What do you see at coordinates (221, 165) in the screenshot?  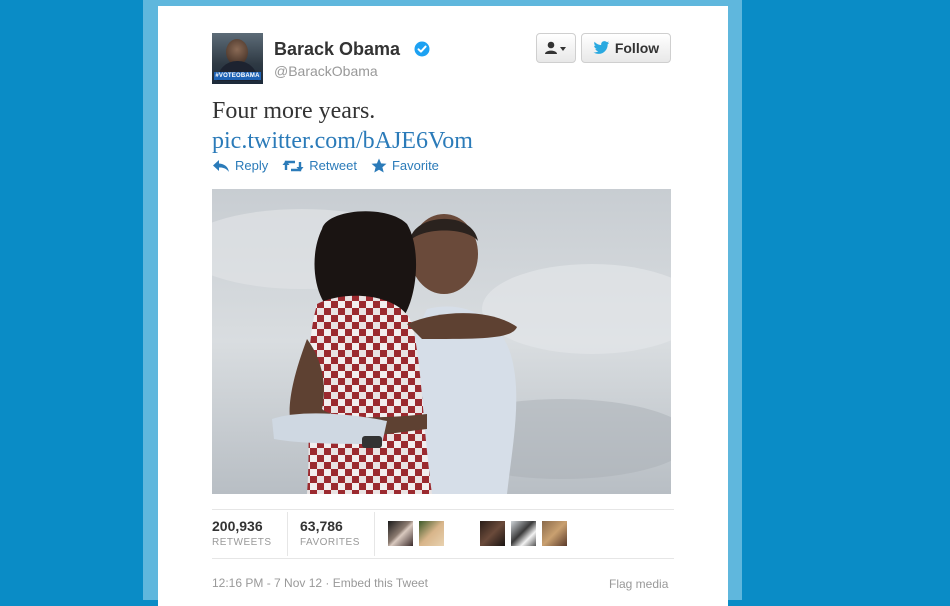 I see `reply-icon` at bounding box center [221, 165].